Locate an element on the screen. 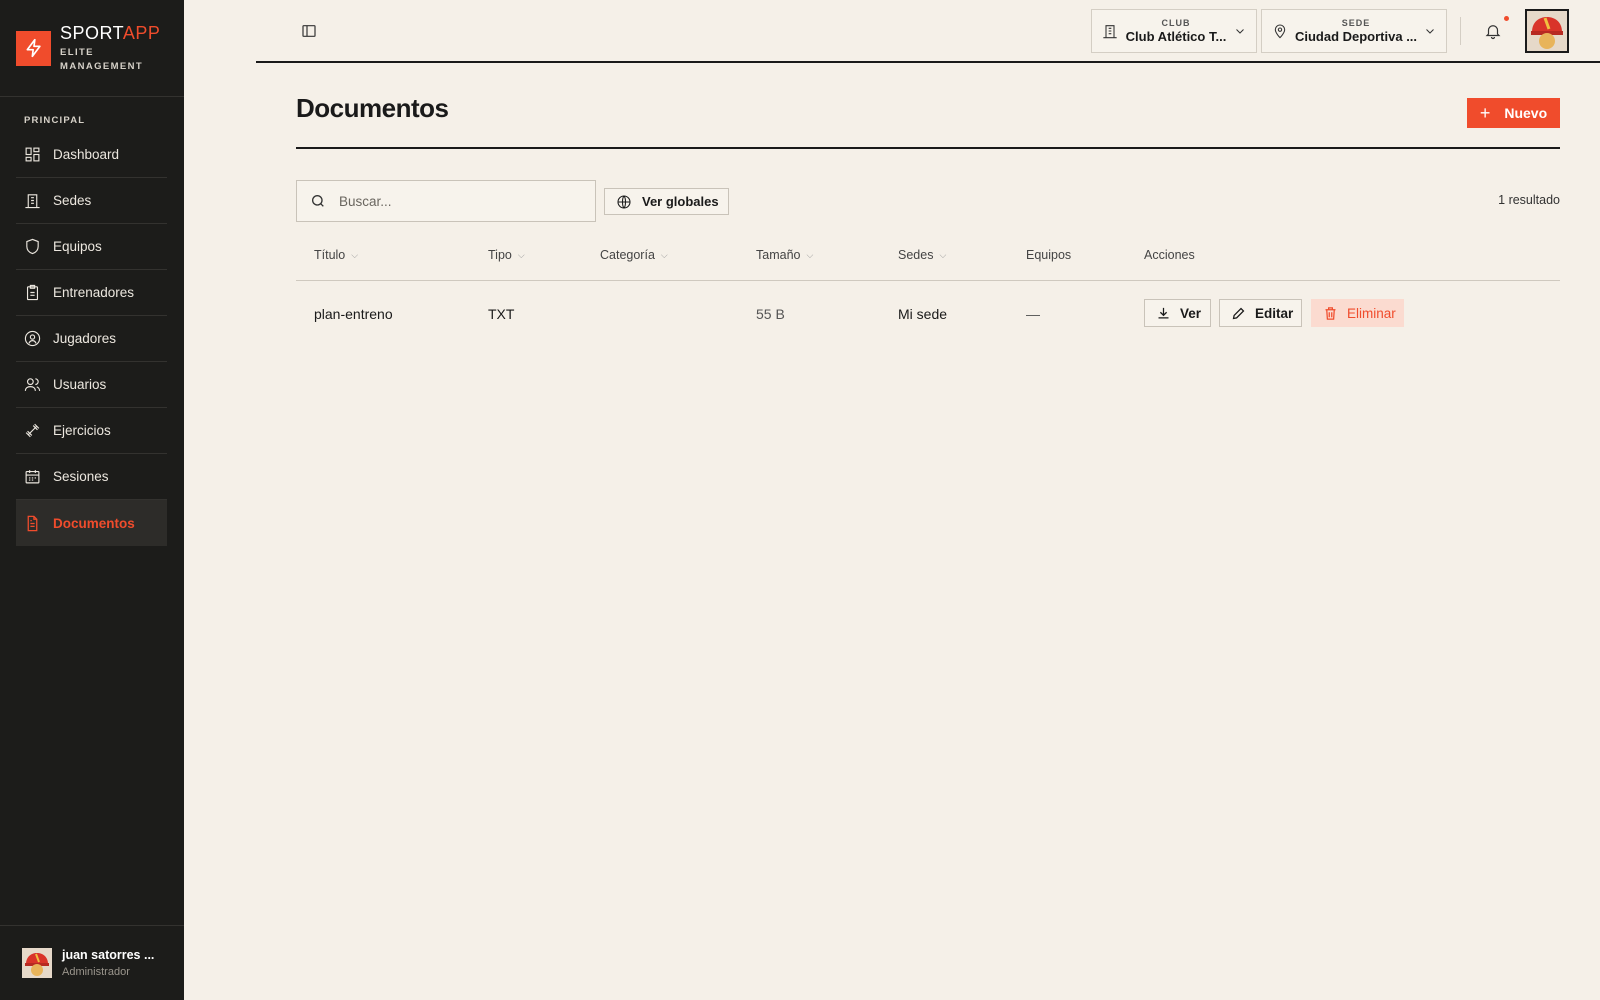 Image resolution: width=1600 pixels, height=1000 pixels. clipboard-icon is located at coordinates (32, 292).